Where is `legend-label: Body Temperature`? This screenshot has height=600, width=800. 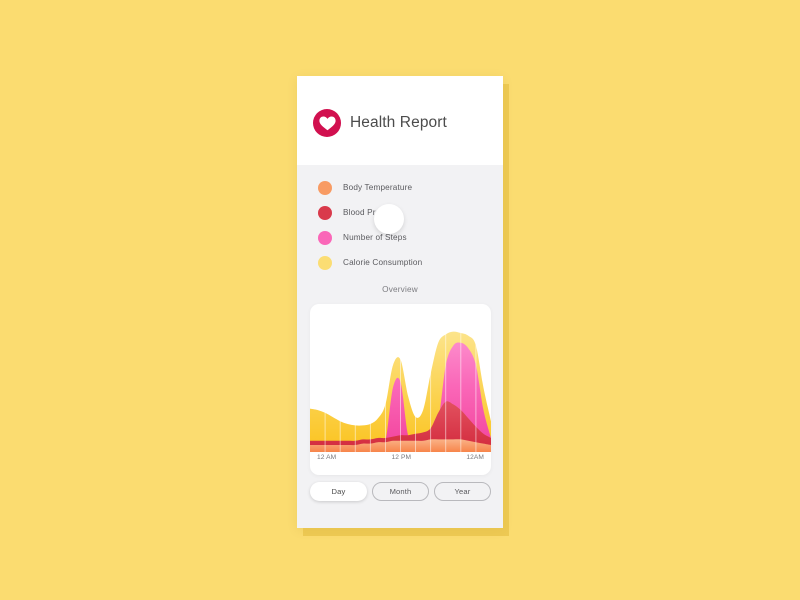
legend-label: Body Temperature is located at coordinates (378, 187).